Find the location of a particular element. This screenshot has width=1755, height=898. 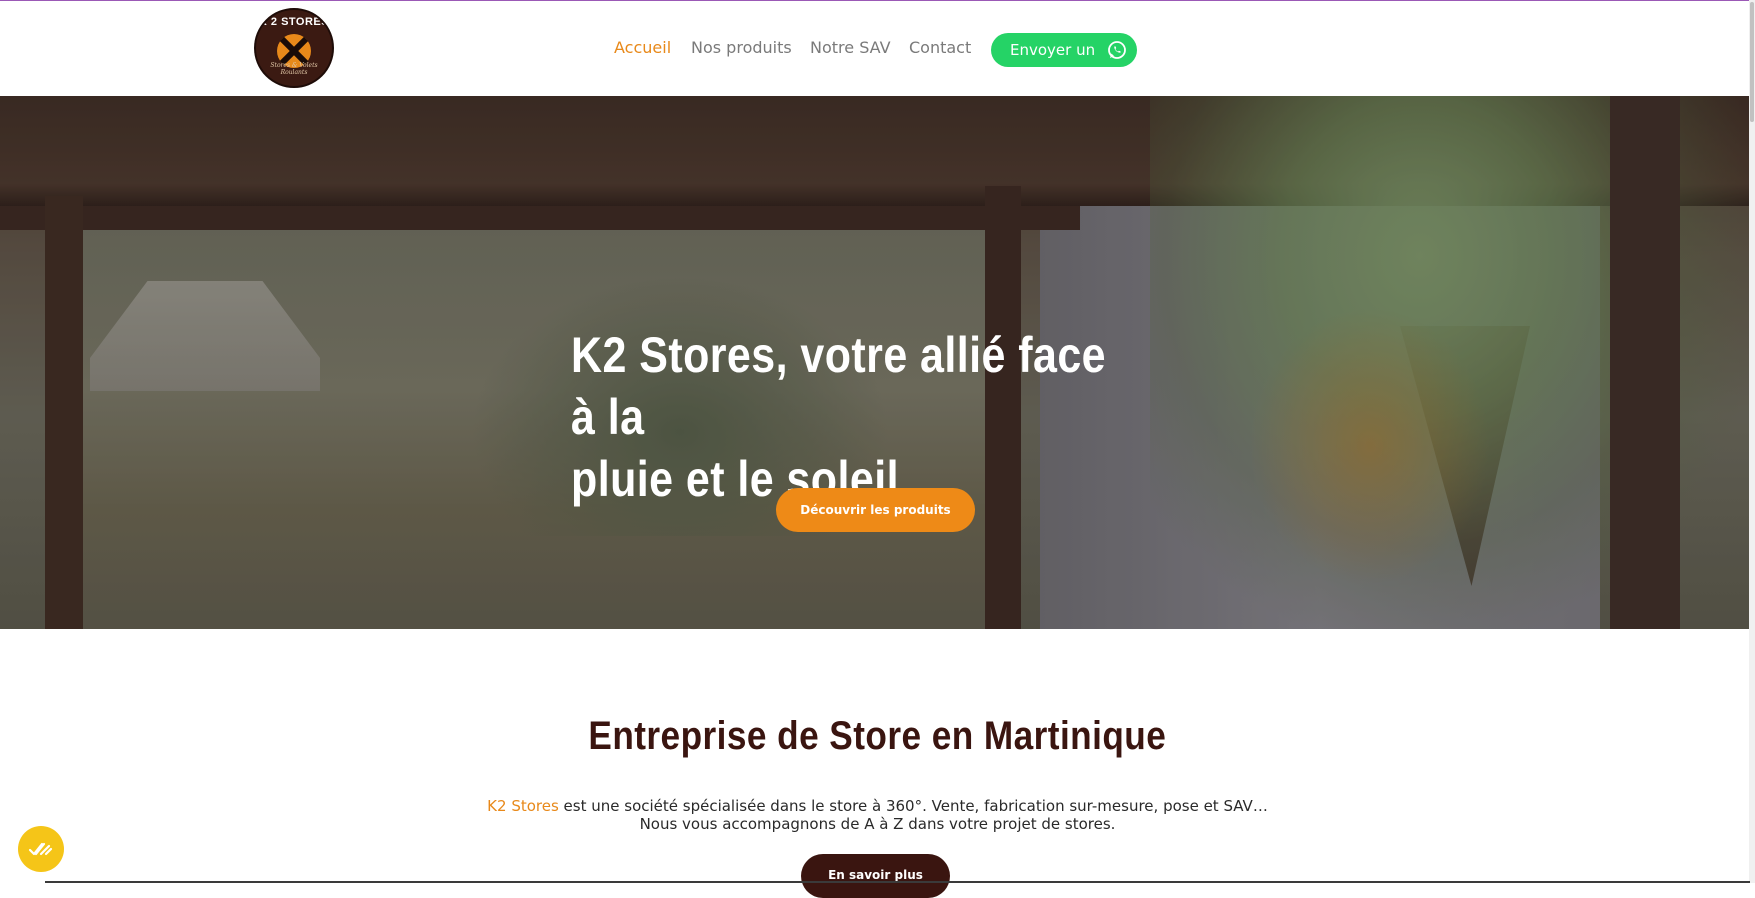

whatsapp-button: Envoyer un is located at coordinates (1064, 50).